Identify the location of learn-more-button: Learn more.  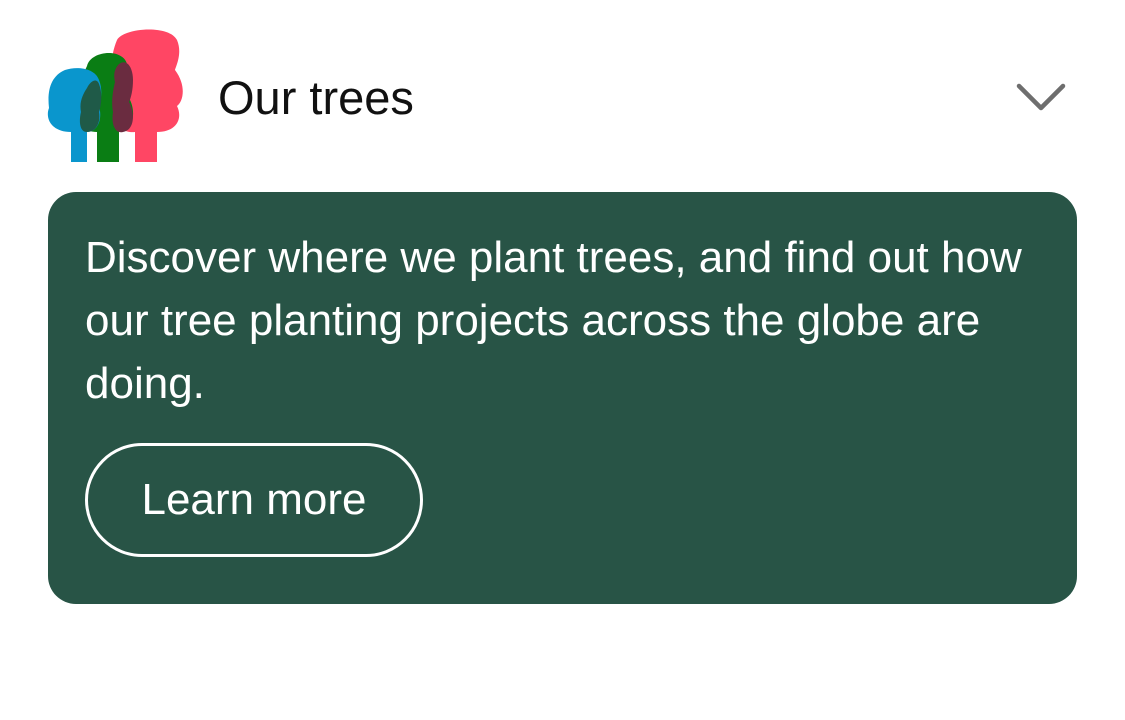
(254, 500).